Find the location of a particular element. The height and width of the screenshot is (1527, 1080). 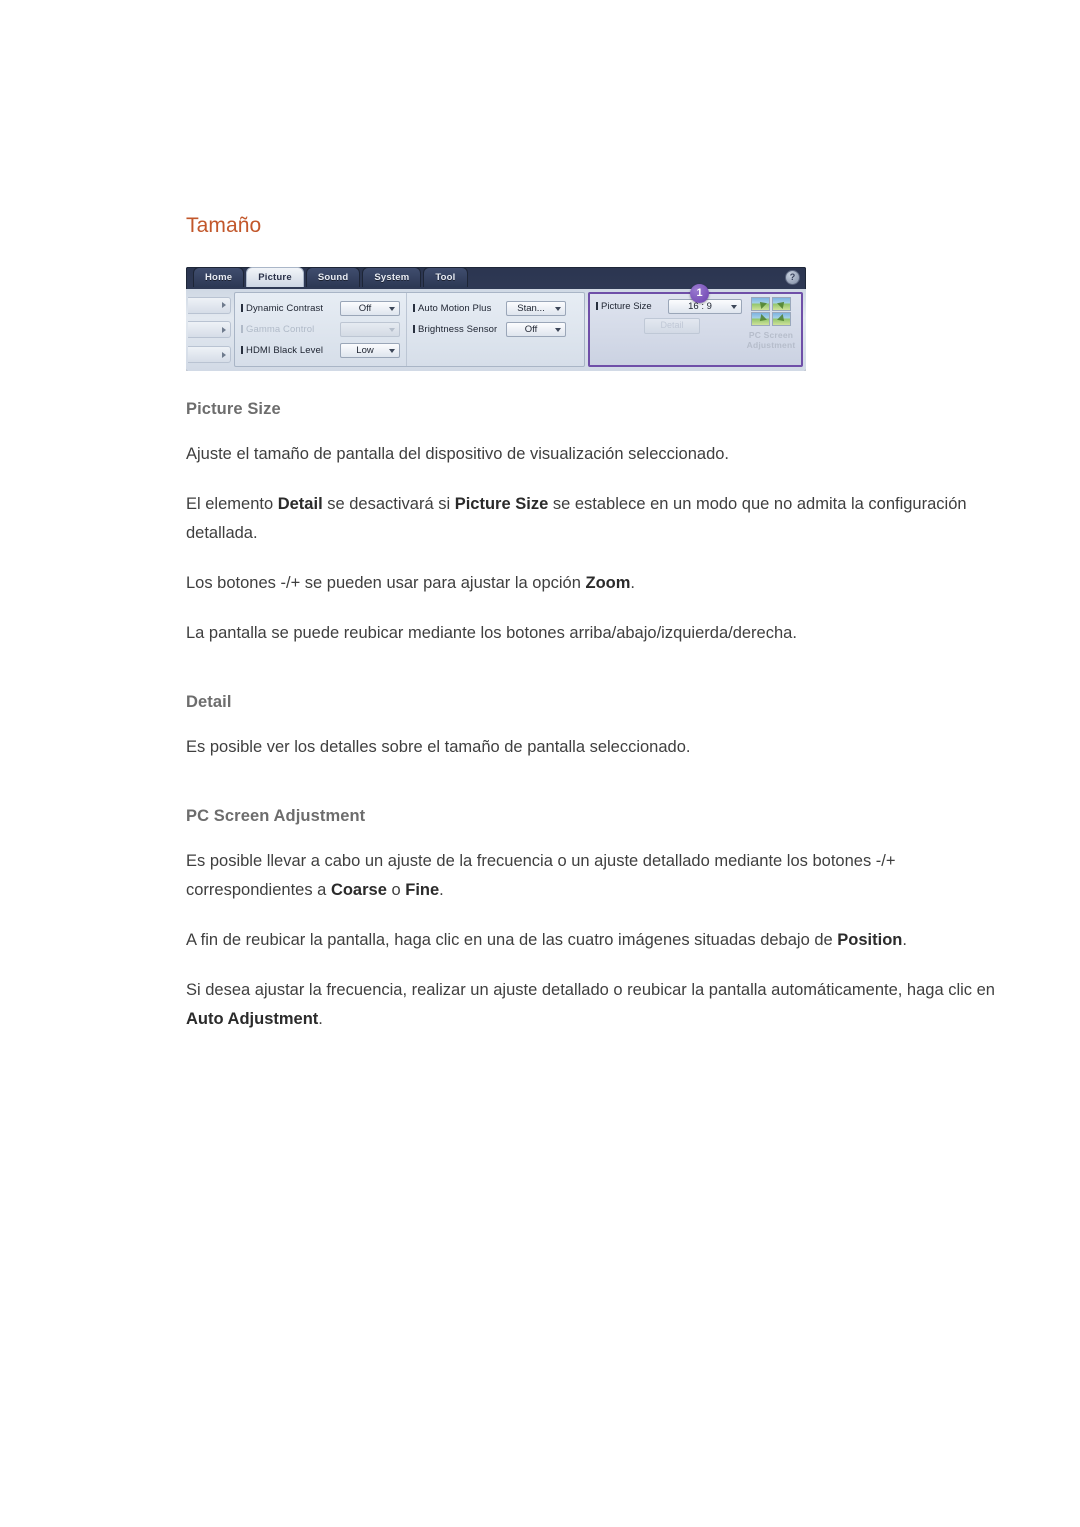

osd-tab-strip: Home Picture Sound System Tool is located at coordinates (496, 278).